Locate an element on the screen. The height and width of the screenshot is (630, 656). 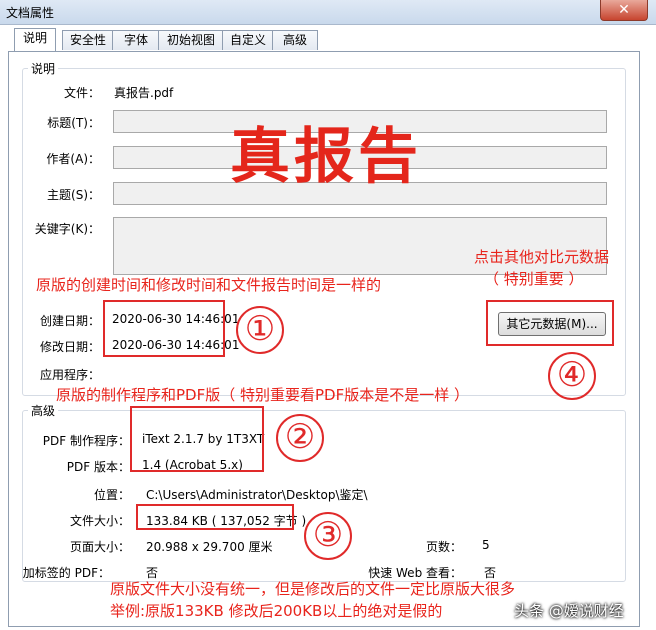
modified-label: 修改日期： is located at coordinates (69, 347).